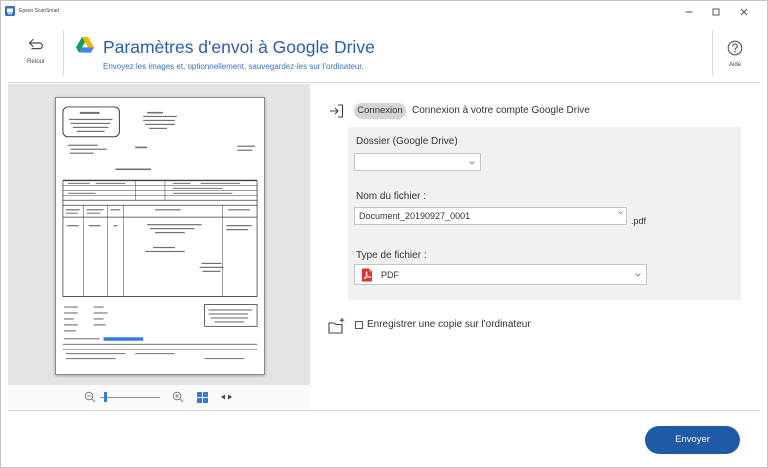 This screenshot has height=468, width=768. I want to click on back-arrow-icon, so click(36, 44).